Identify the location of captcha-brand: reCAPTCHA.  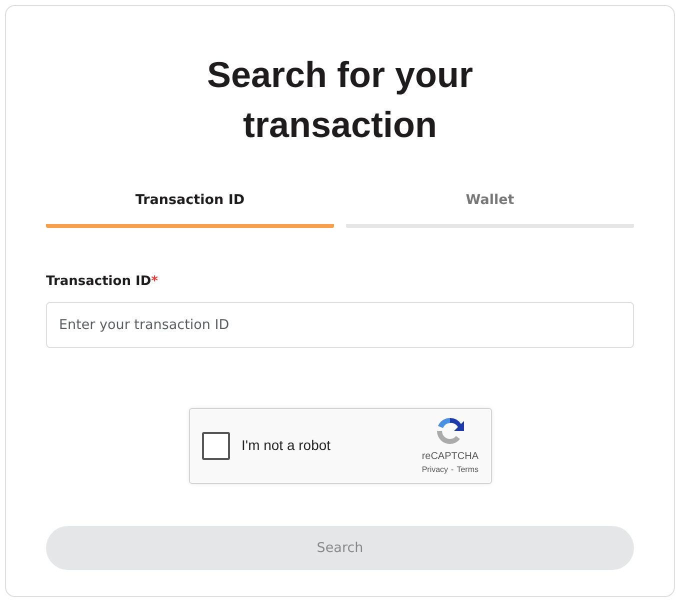
(450, 457).